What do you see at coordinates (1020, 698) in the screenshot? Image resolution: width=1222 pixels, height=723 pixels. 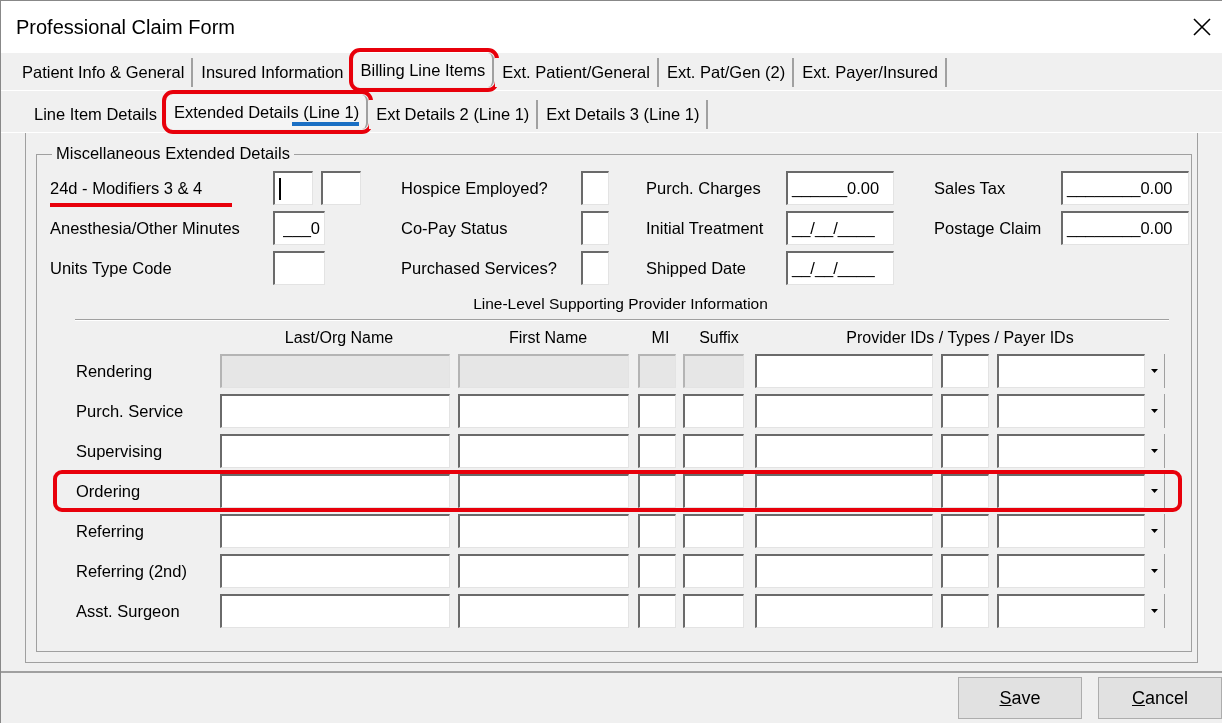 I see `dialog-button: Save` at bounding box center [1020, 698].